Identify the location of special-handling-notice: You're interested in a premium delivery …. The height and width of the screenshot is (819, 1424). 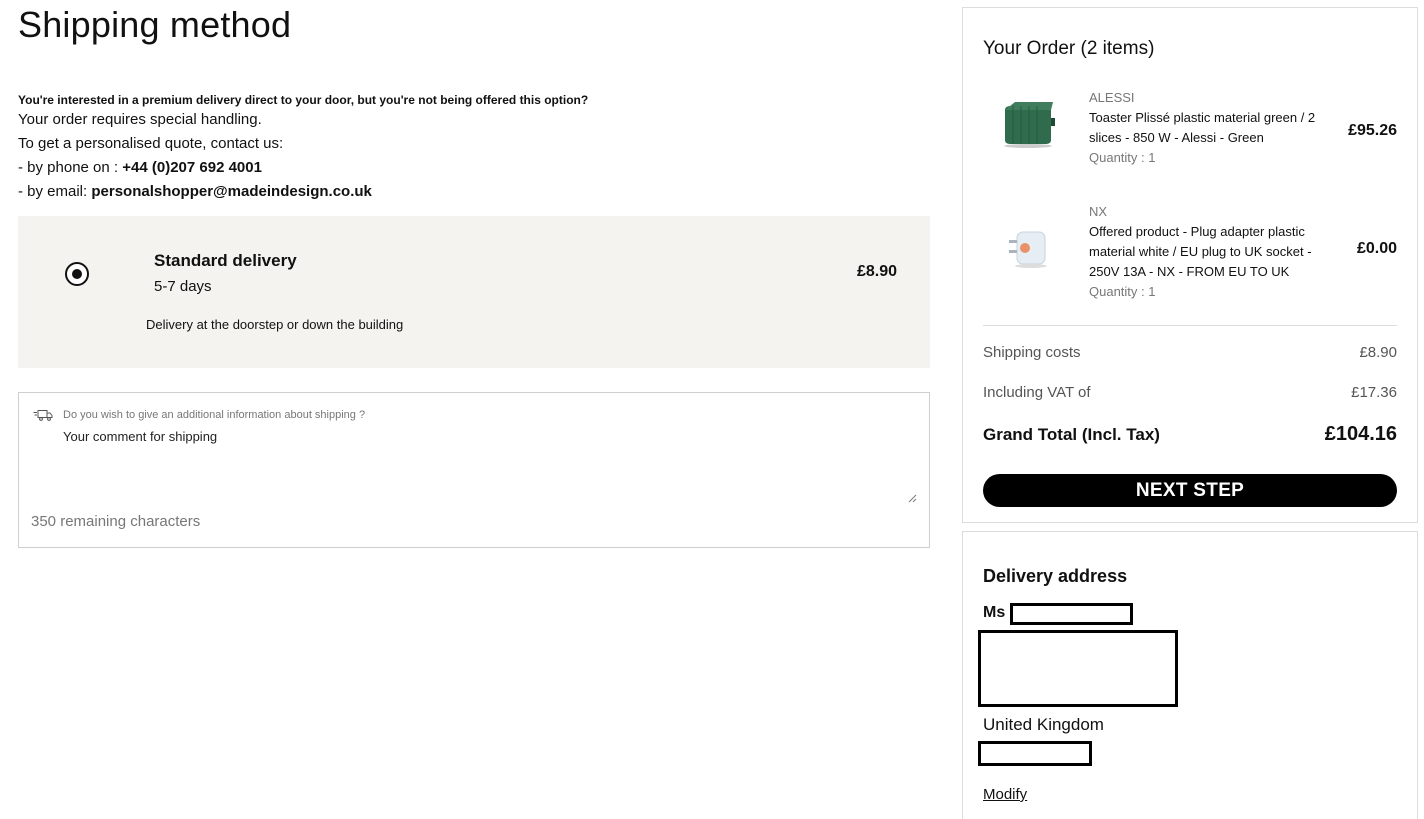
(468, 148).